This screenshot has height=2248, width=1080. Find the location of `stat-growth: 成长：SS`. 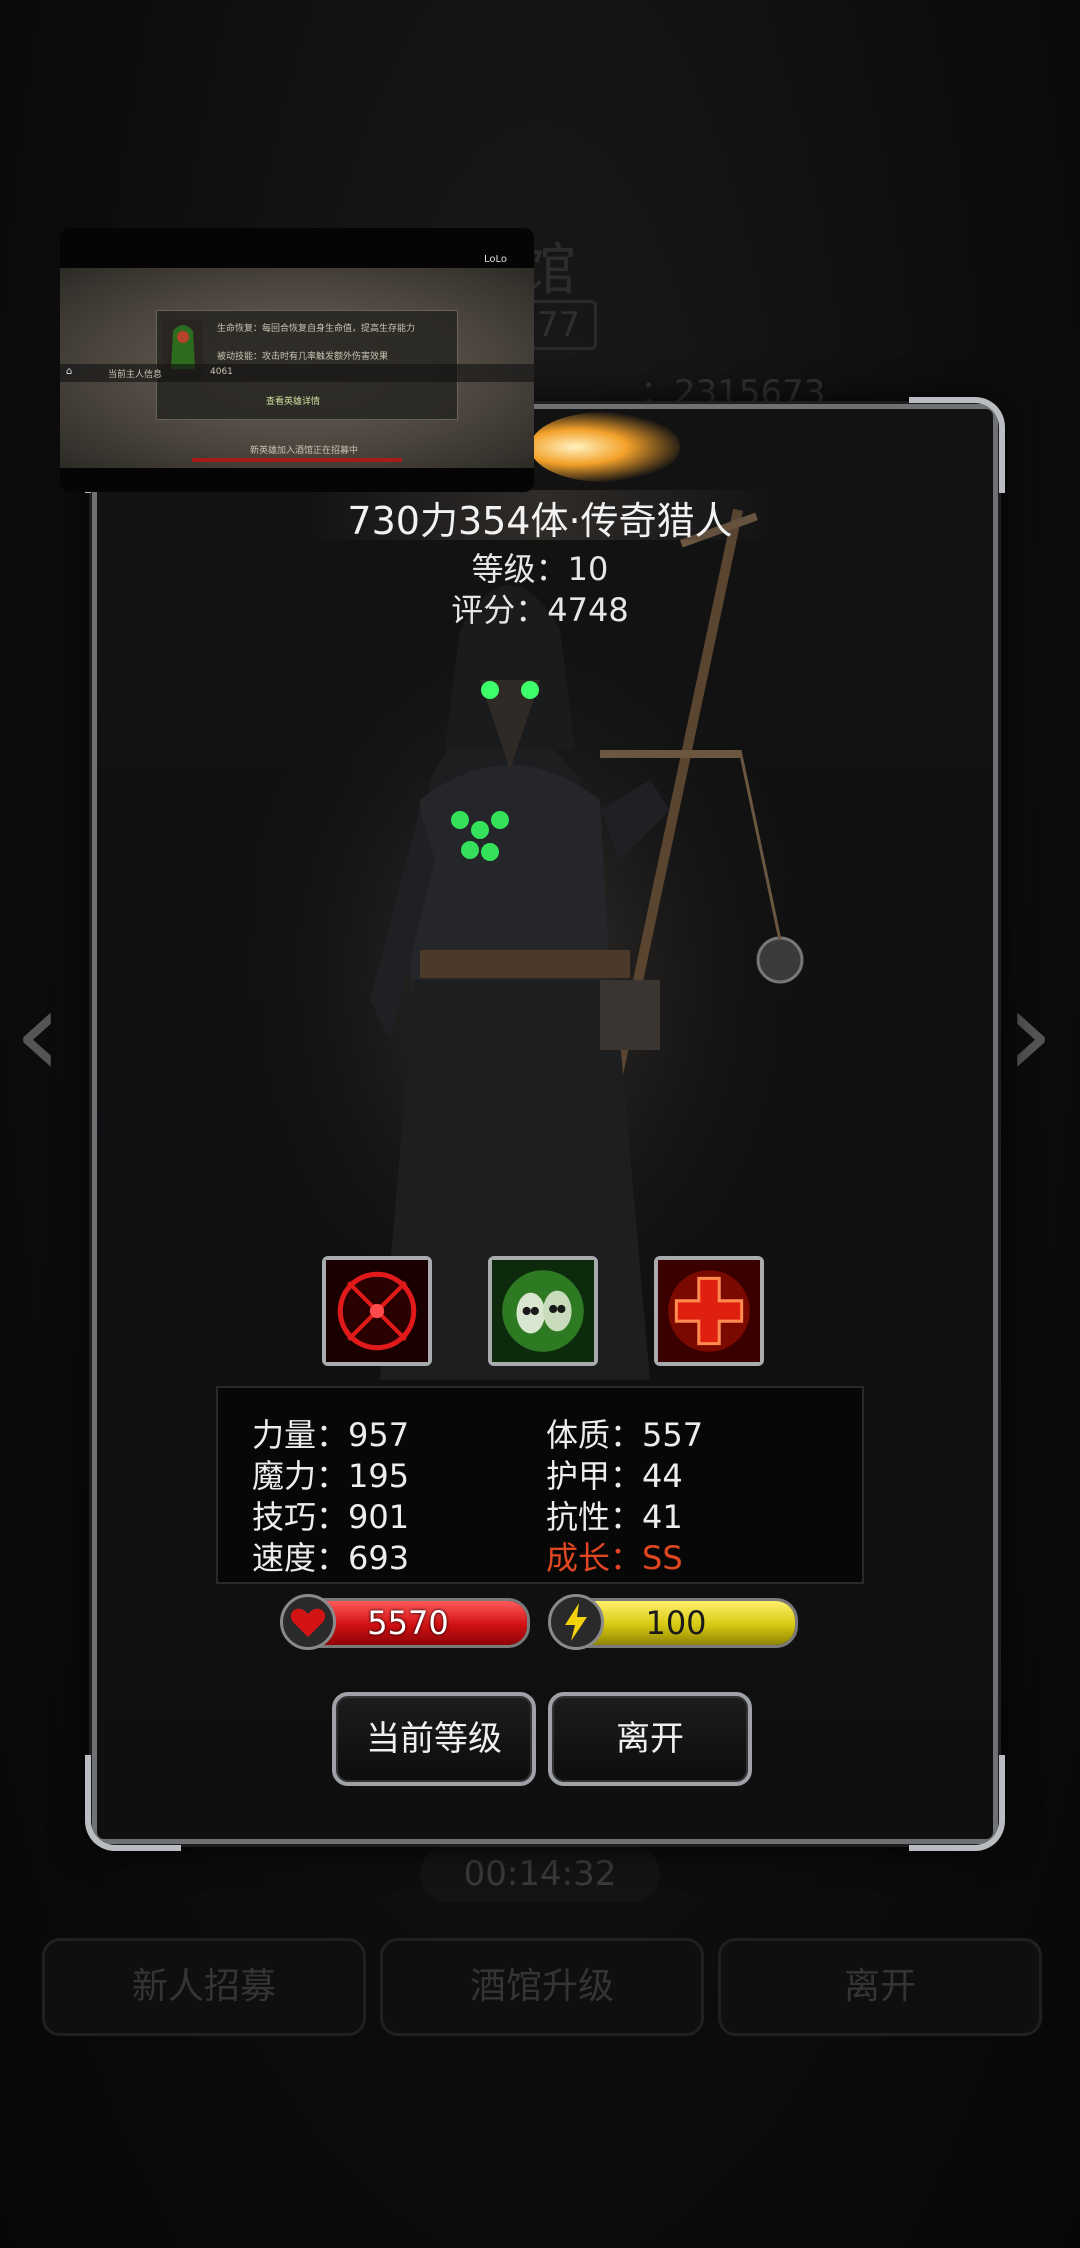

stat-growth: 成长：SS is located at coordinates (614, 1558).